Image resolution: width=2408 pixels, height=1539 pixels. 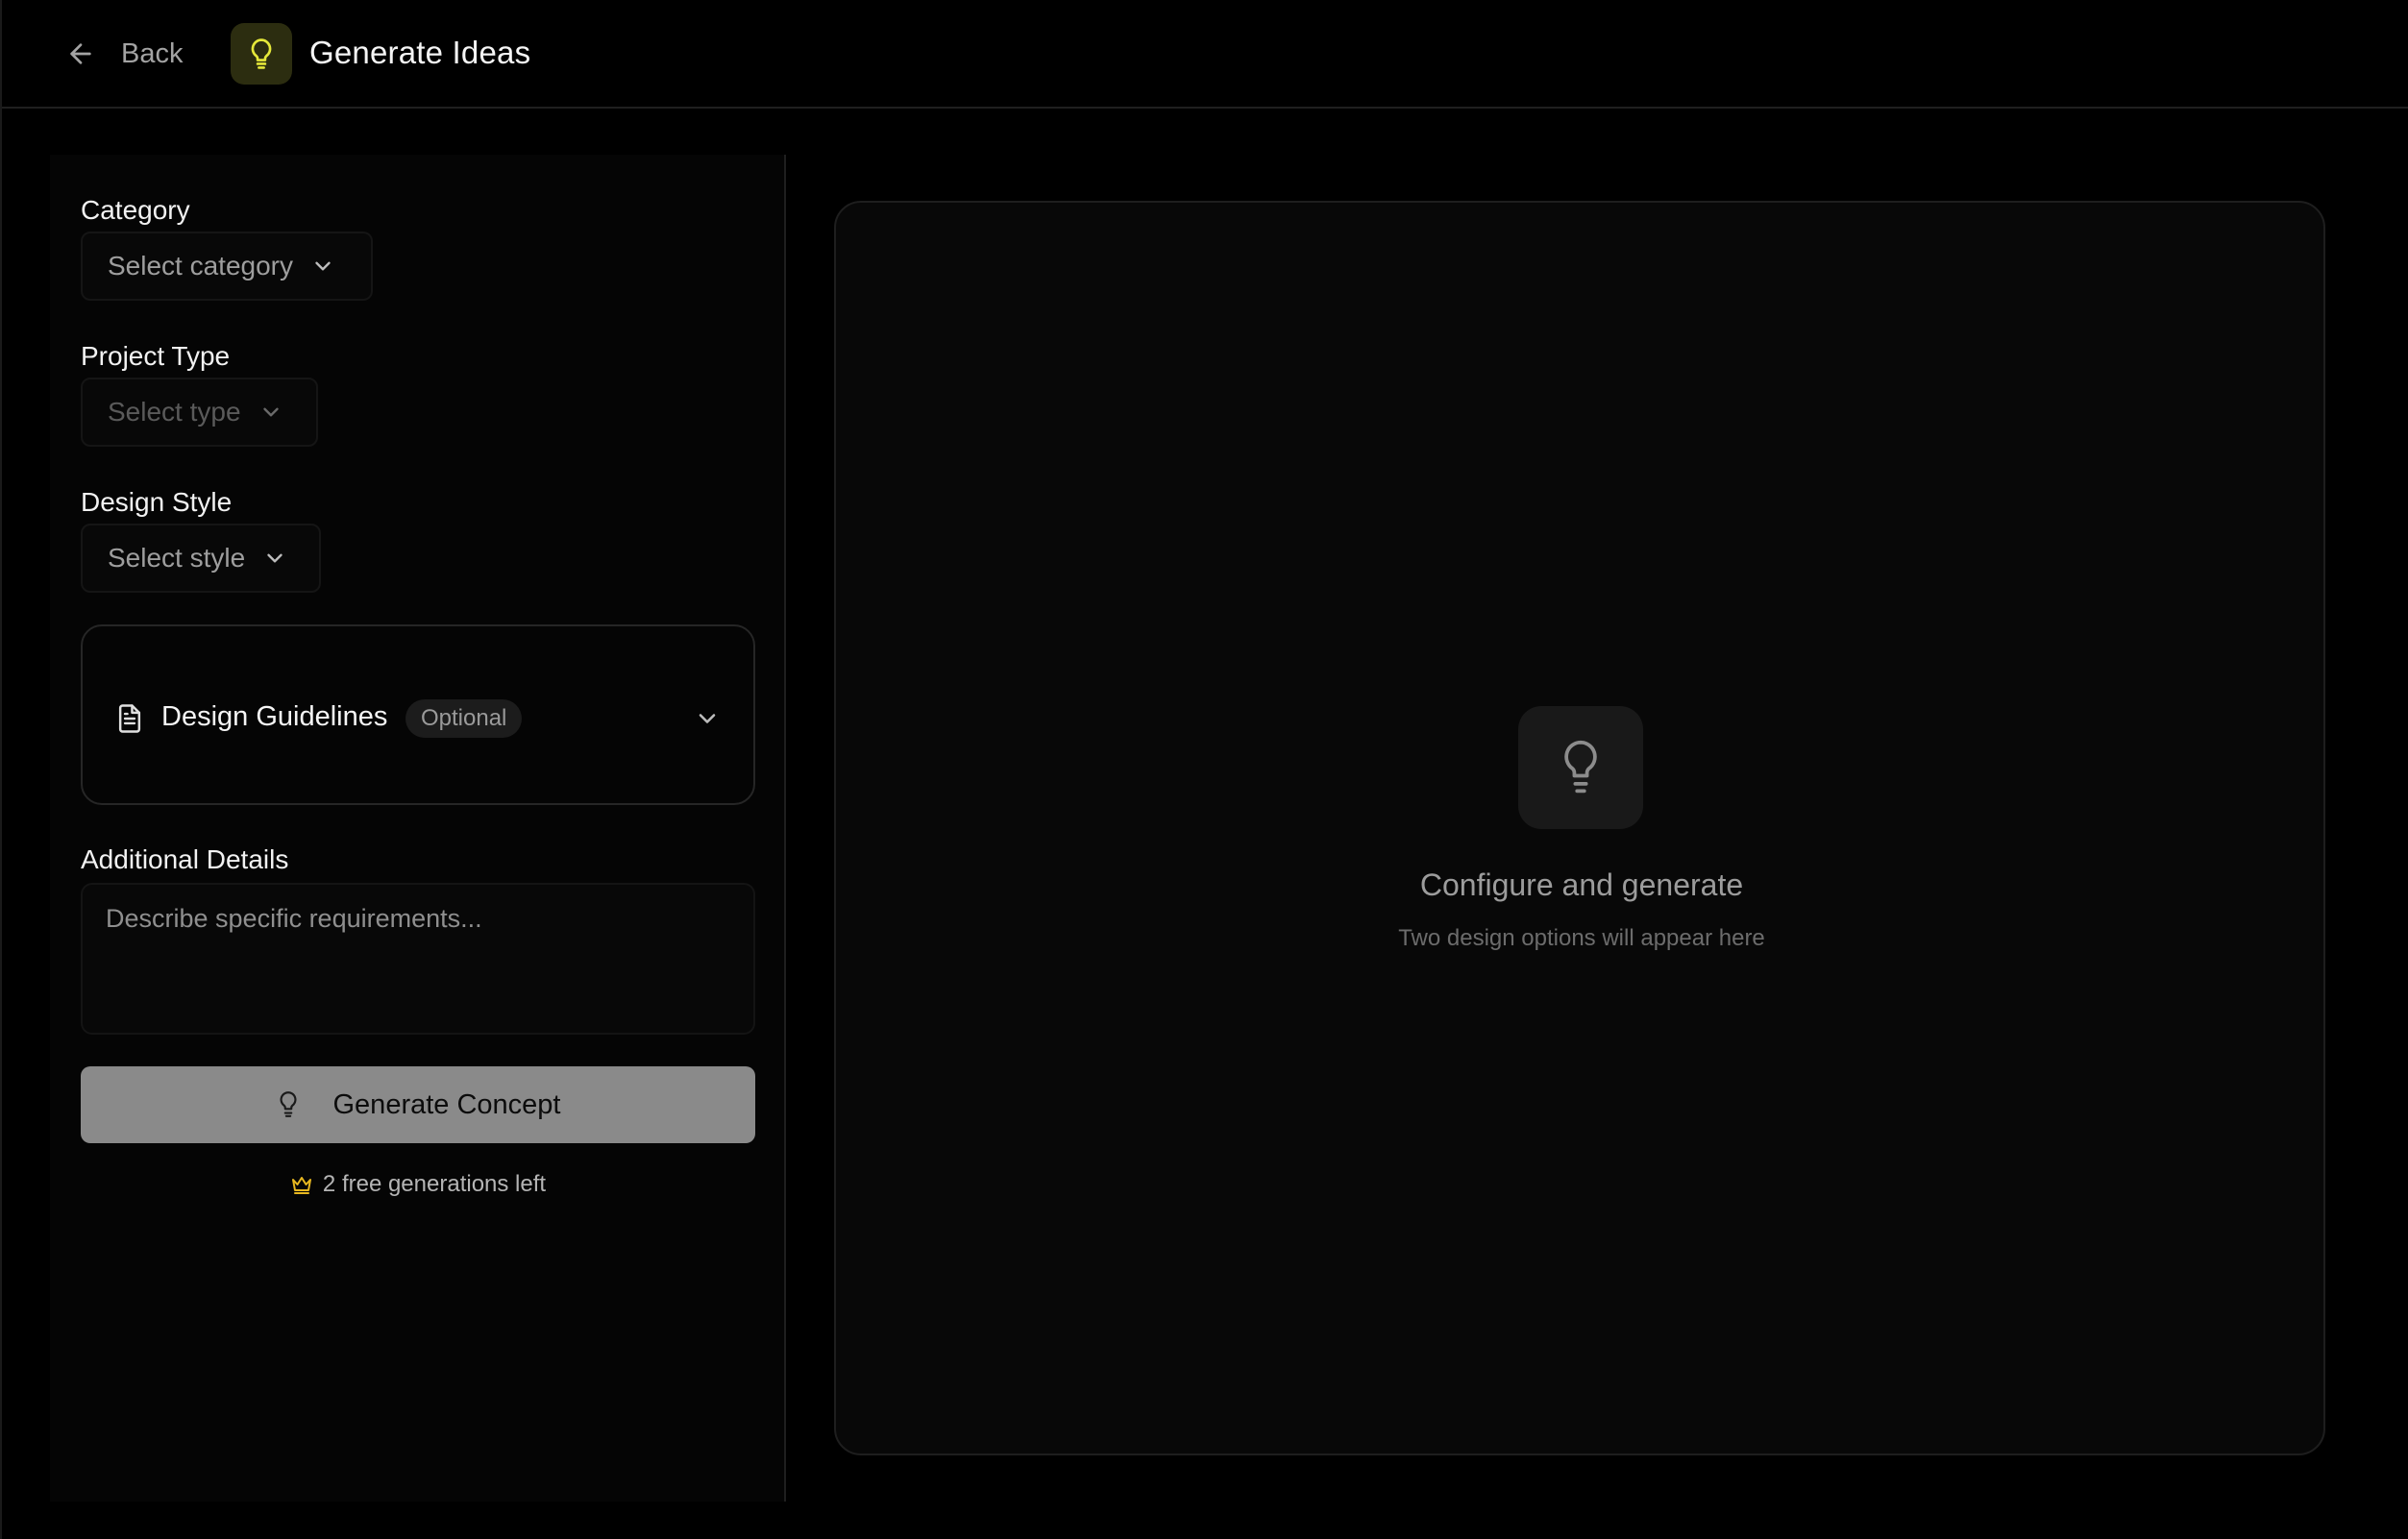 I want to click on back-button: Back, so click(x=124, y=54).